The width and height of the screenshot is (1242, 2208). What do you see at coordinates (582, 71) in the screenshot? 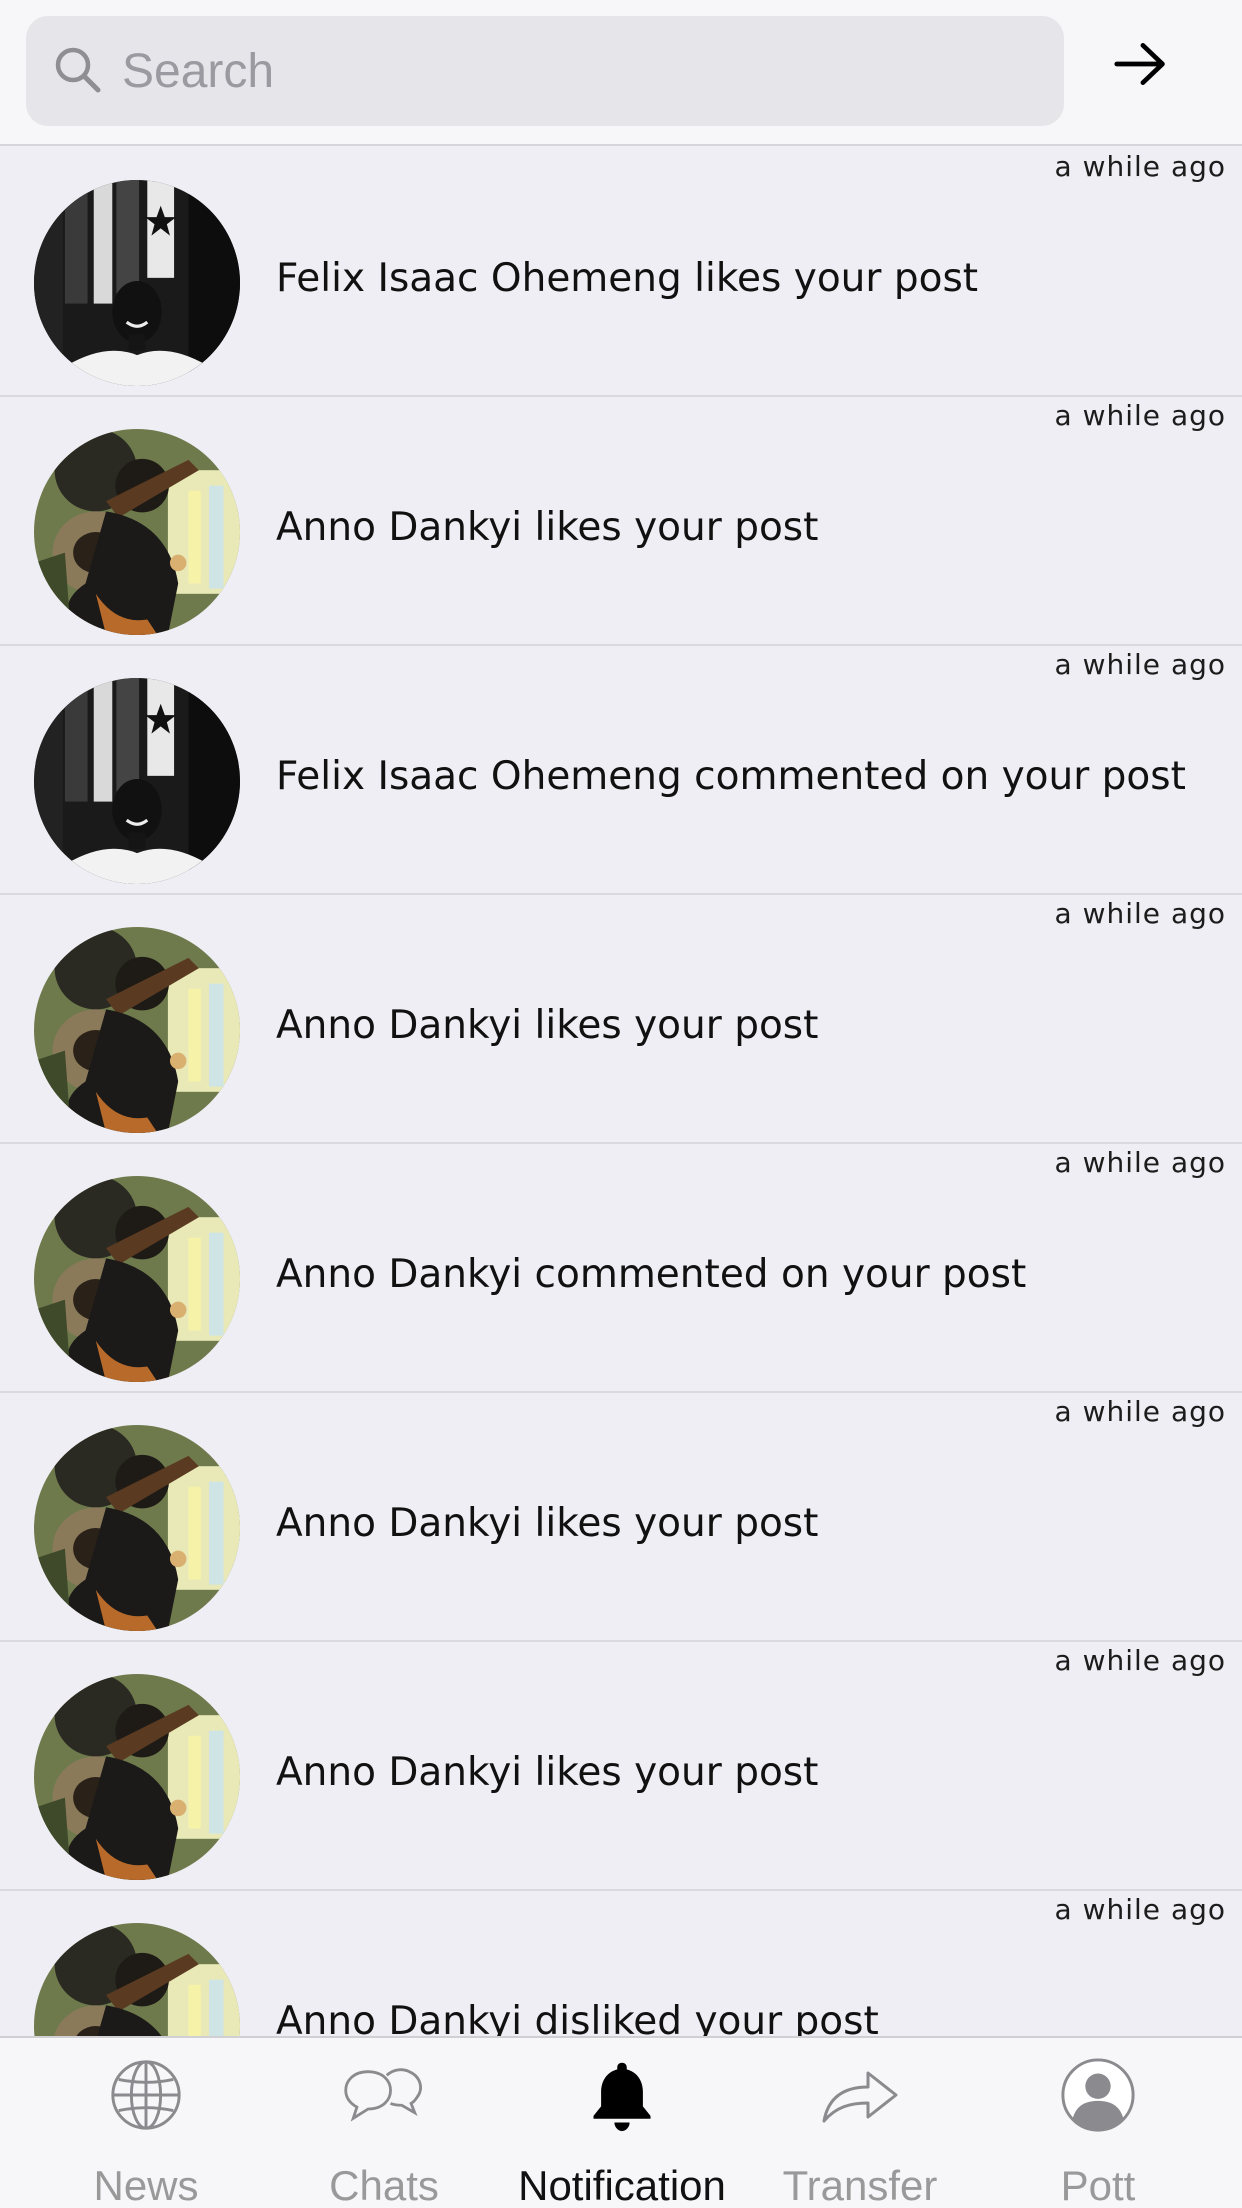
I see `search-input` at bounding box center [582, 71].